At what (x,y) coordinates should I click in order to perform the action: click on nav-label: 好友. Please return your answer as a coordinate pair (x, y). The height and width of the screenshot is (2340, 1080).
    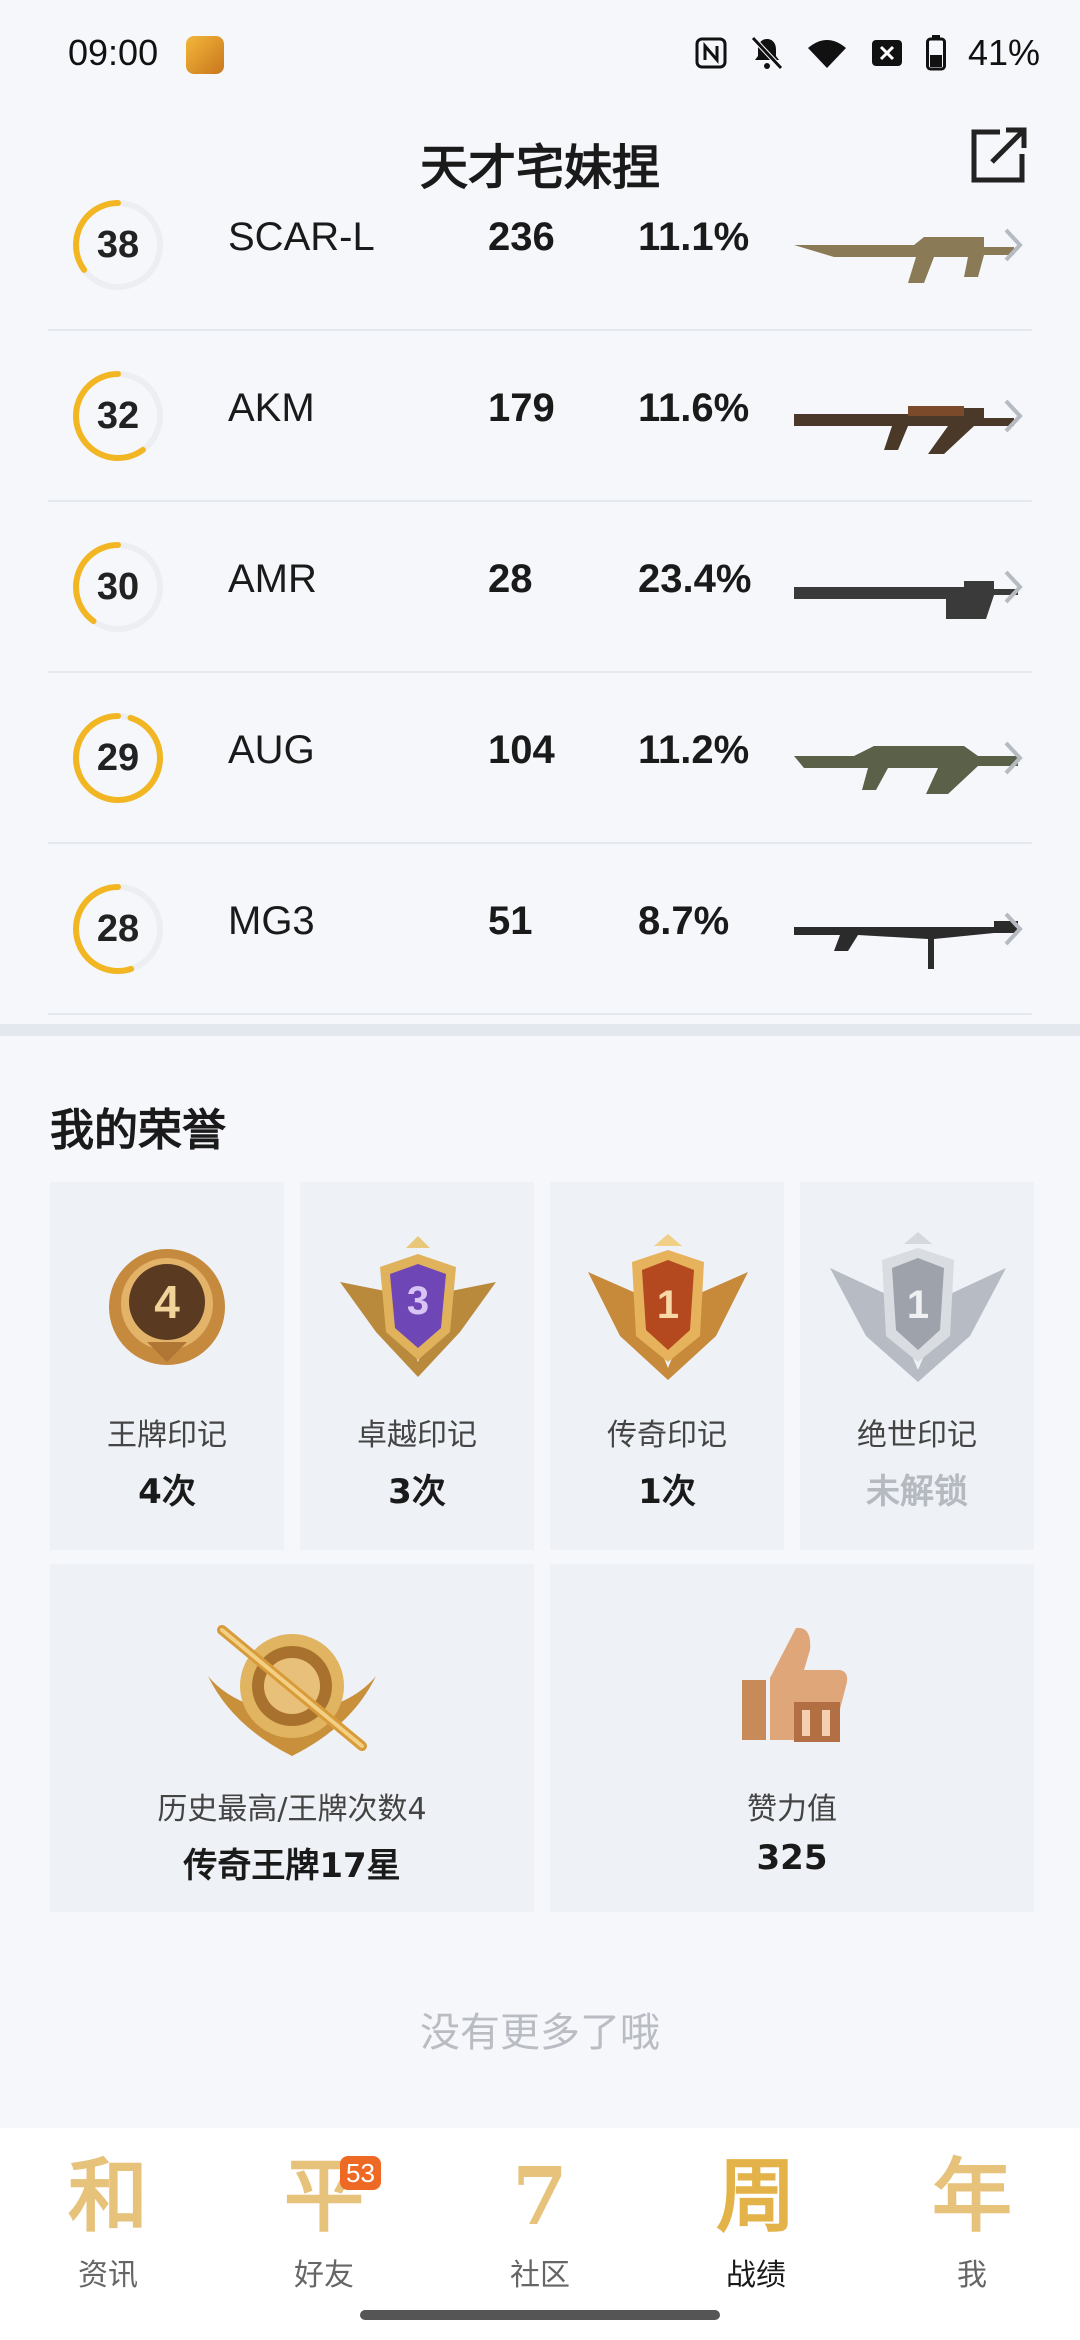
    Looking at the image, I should click on (324, 2275).